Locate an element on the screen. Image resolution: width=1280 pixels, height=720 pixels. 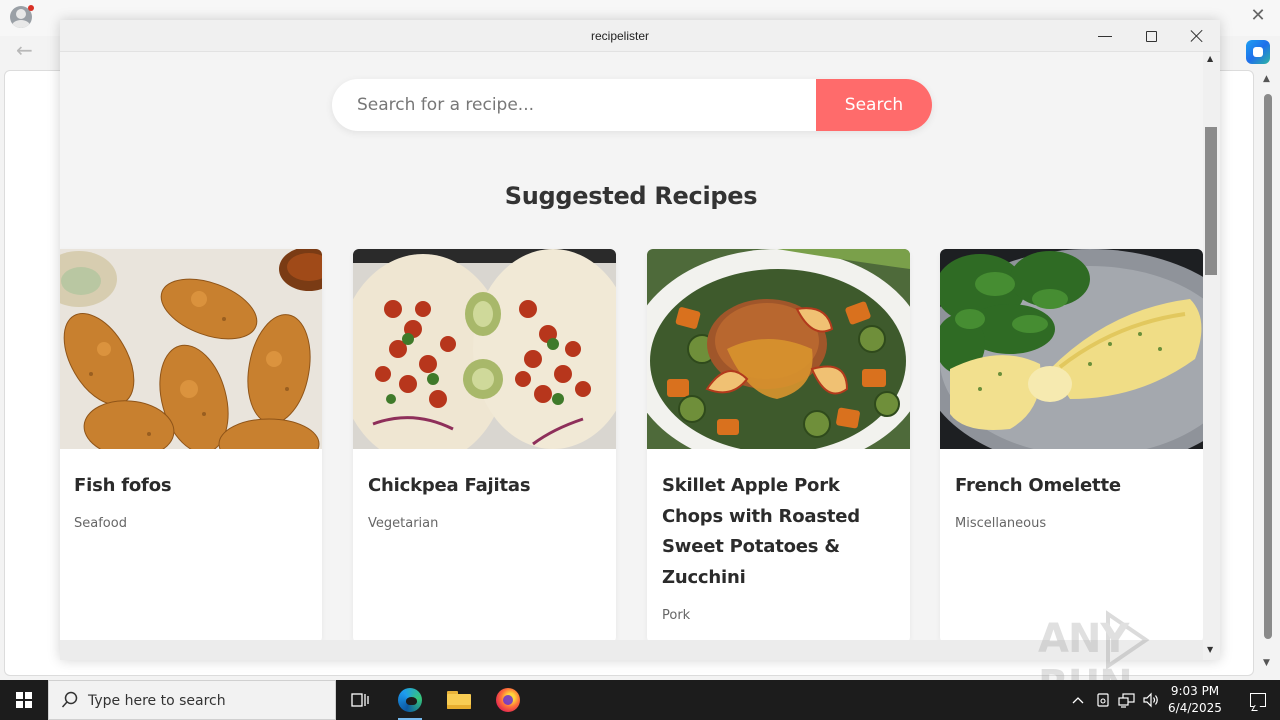
close-icon is located at coordinates (1197, 36).